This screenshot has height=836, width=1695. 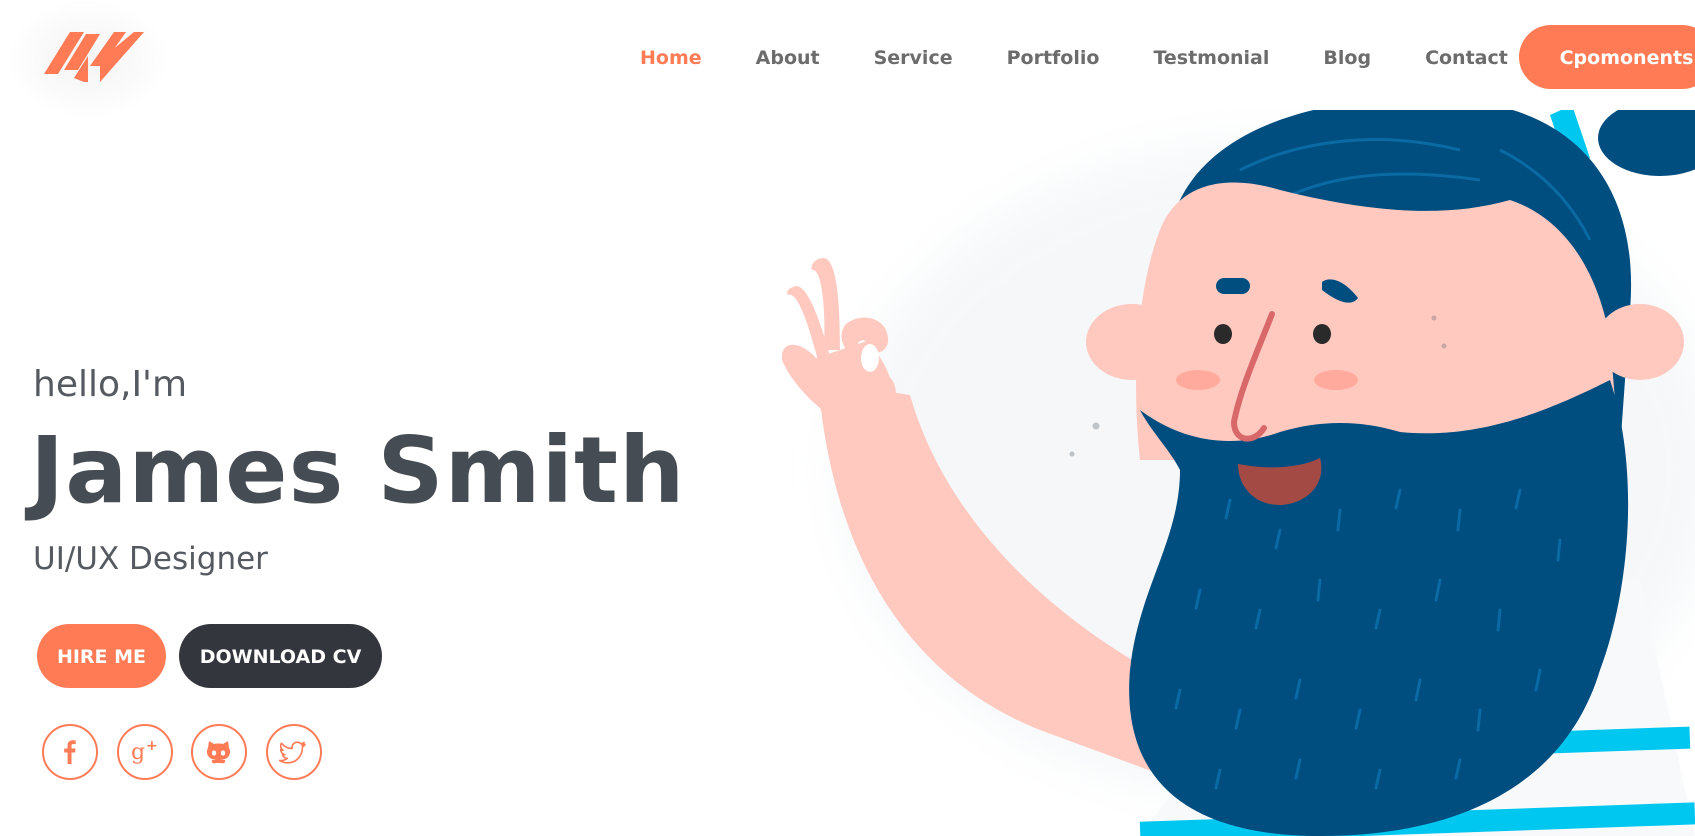 I want to click on facebook-link, so click(x=70, y=752).